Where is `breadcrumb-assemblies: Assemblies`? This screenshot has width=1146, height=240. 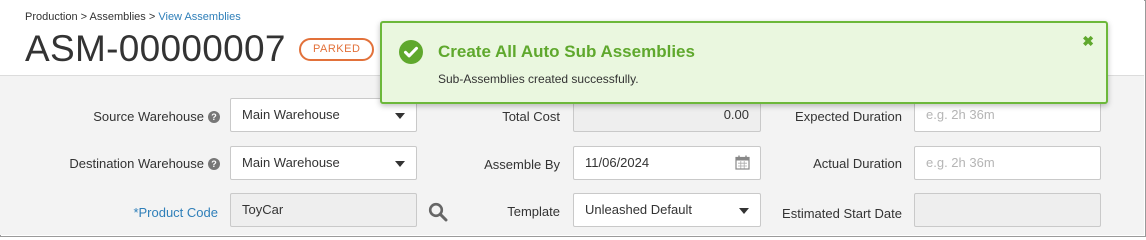 breadcrumb-assemblies: Assemblies is located at coordinates (118, 17).